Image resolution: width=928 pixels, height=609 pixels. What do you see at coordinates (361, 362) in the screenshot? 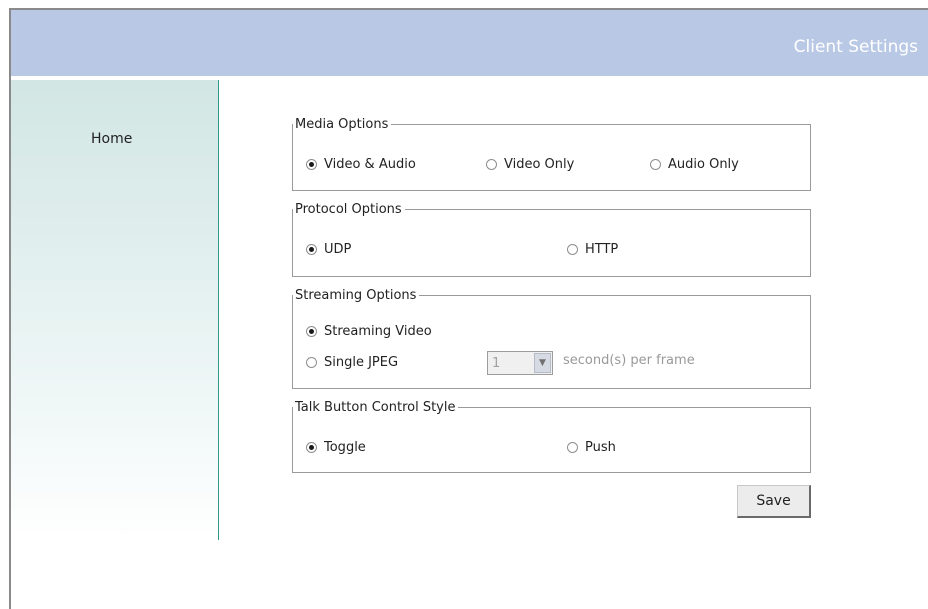
I see `single-jpeg-label: Single JPEG` at bounding box center [361, 362].